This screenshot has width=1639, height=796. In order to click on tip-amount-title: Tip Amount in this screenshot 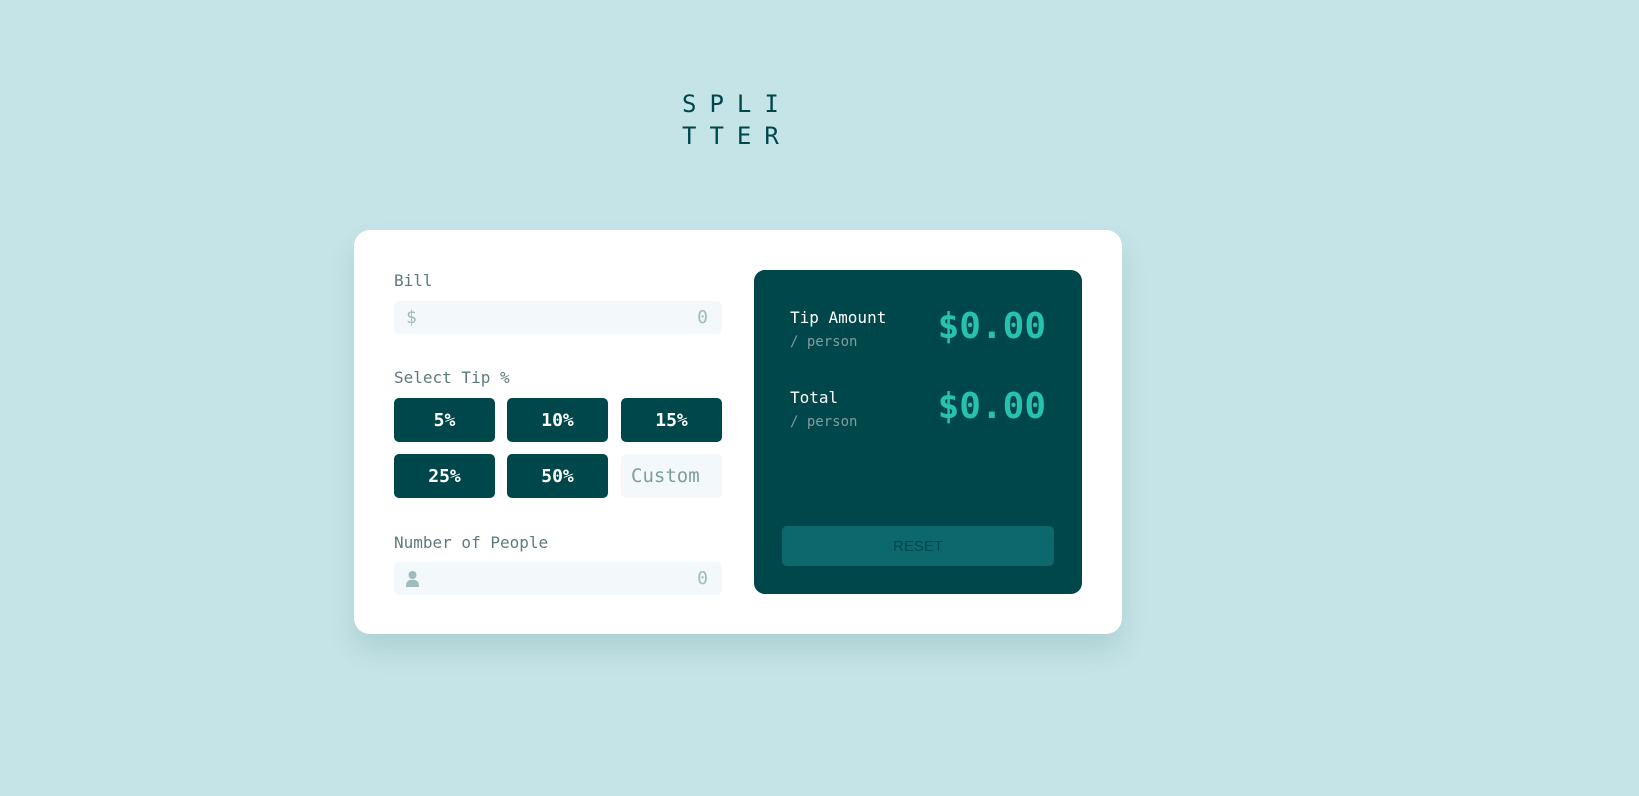, I will do `click(838, 317)`.